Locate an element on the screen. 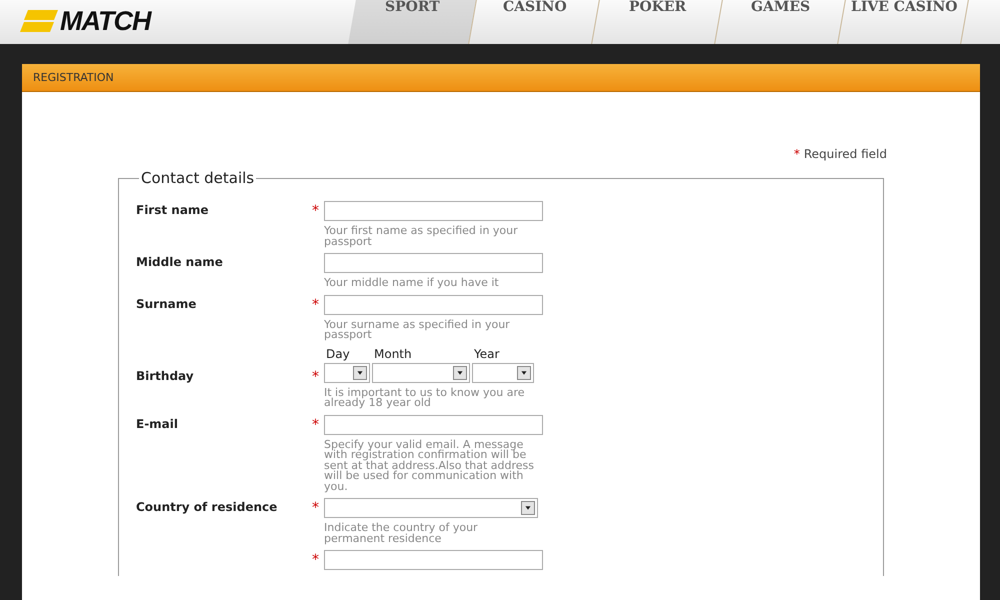 The width and height of the screenshot is (1000, 600). field-label: E-mail is located at coordinates (158, 424).